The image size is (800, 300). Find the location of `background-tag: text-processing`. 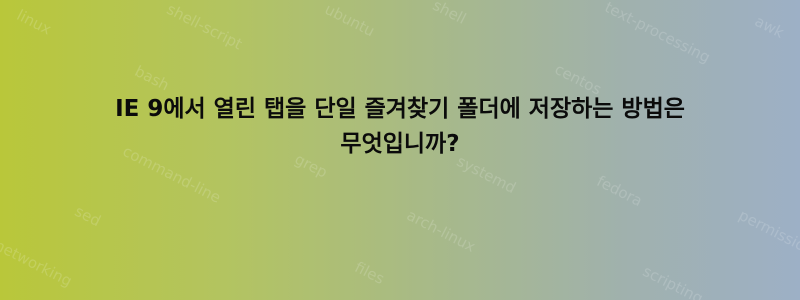

background-tag: text-processing is located at coordinates (657, 33).